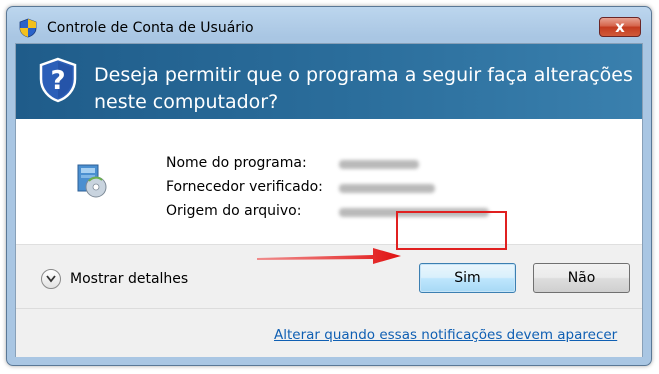 Image resolution: width=659 pixels, height=374 pixels. I want to click on publisher-value-redacted, so click(387, 188).